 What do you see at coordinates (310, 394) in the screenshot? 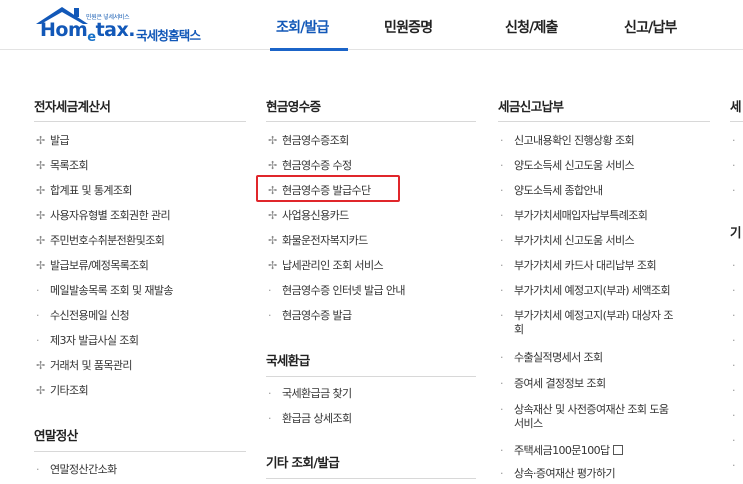
I see `menu-item-find-refund: · 국세환급금 찾기` at bounding box center [310, 394].